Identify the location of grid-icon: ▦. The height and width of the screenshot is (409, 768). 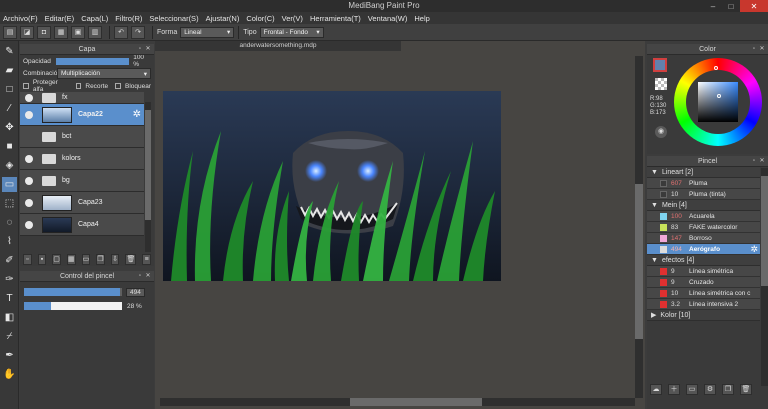
(61, 32).